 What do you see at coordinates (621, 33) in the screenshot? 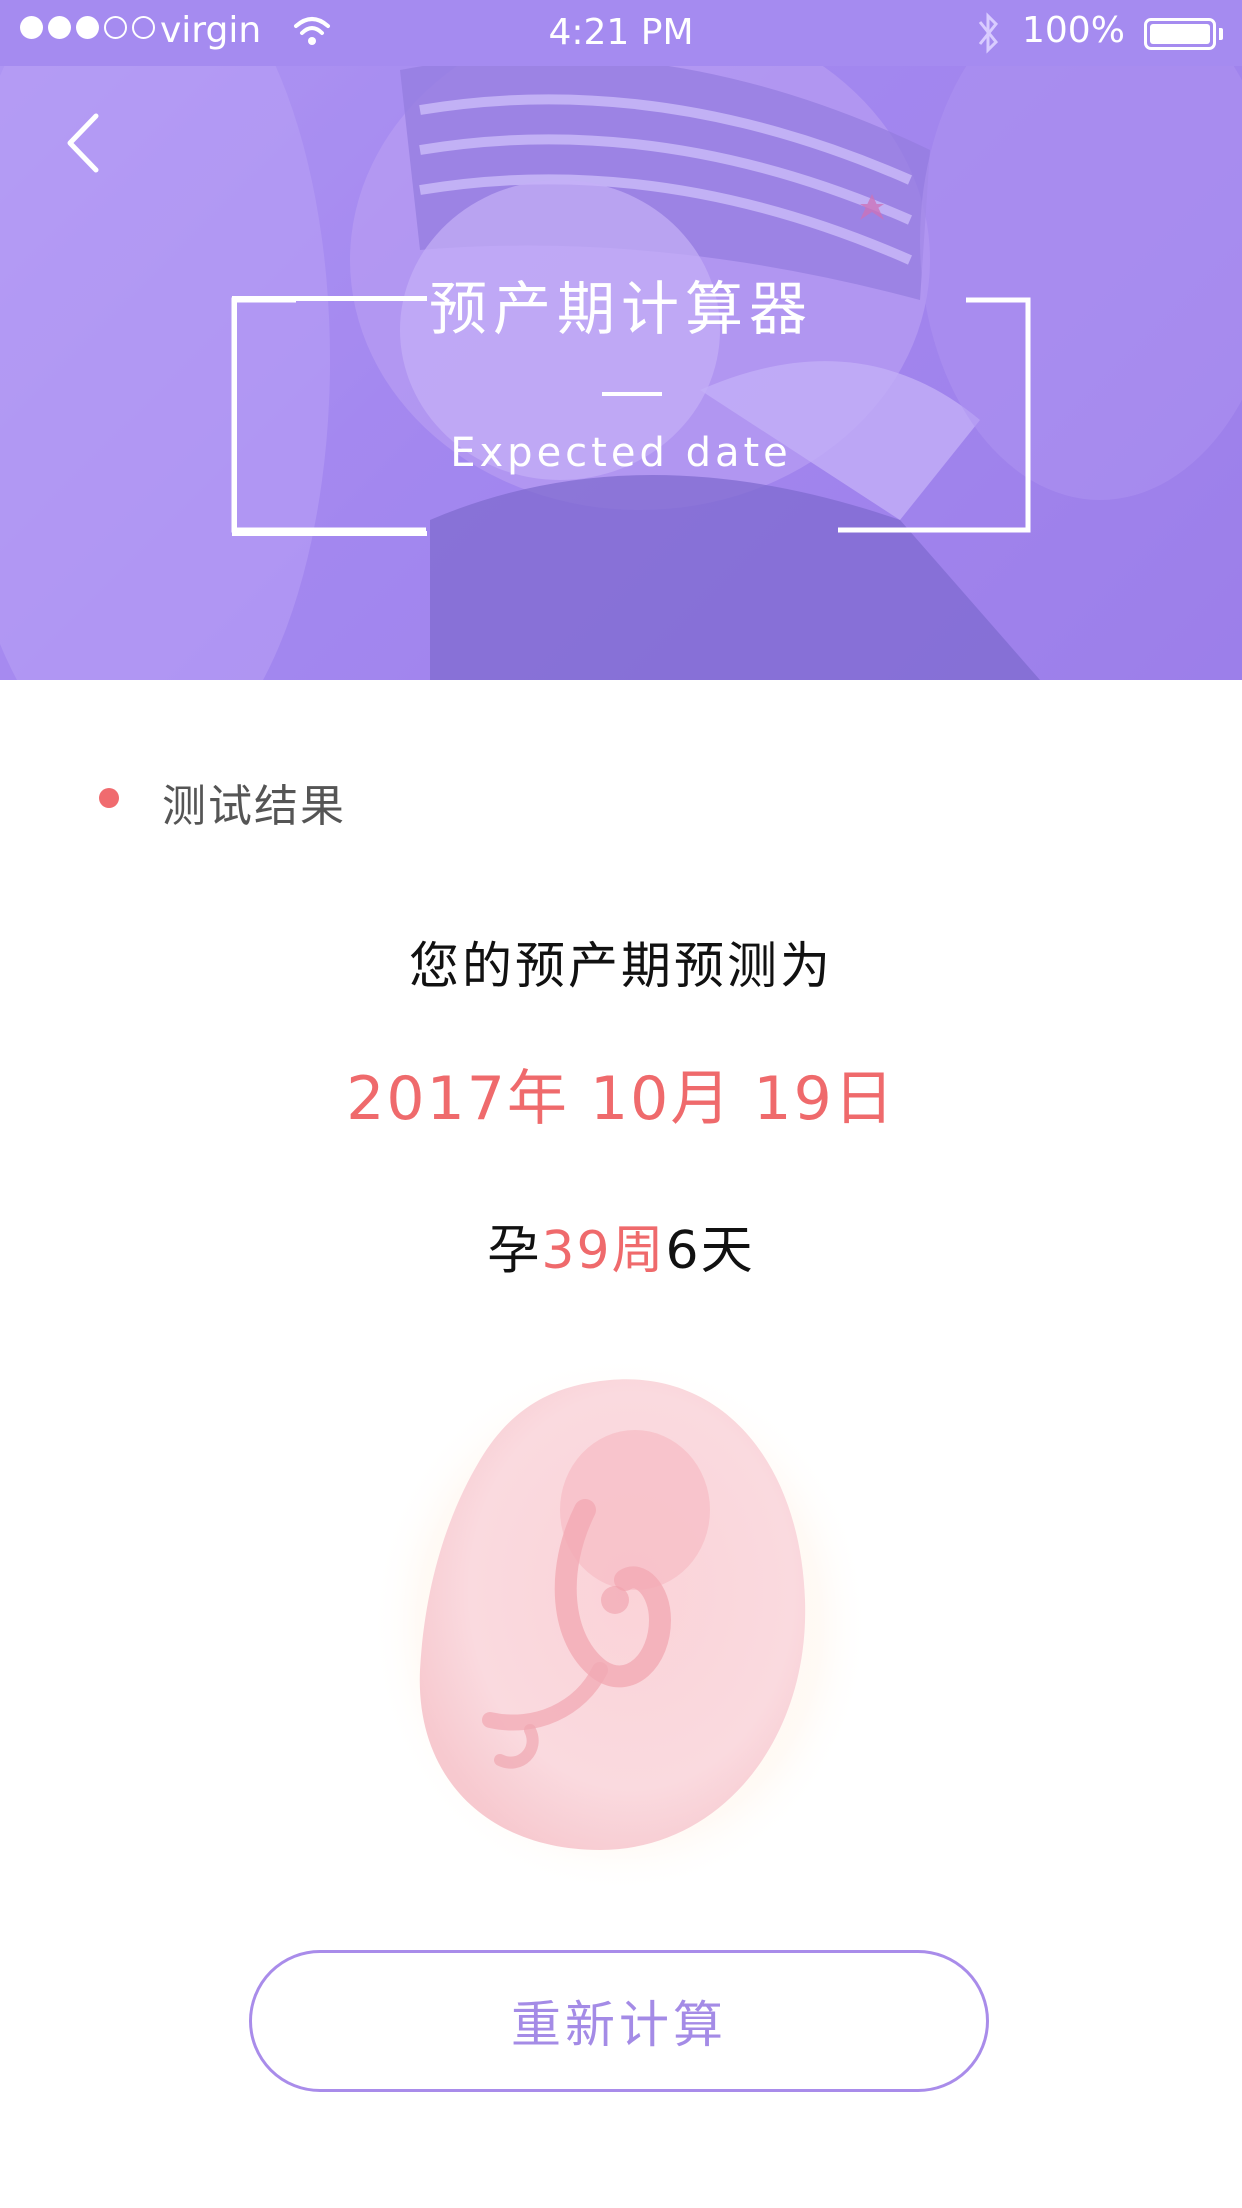
I see `status-bar: virgin 4:21 PM 100%` at bounding box center [621, 33].